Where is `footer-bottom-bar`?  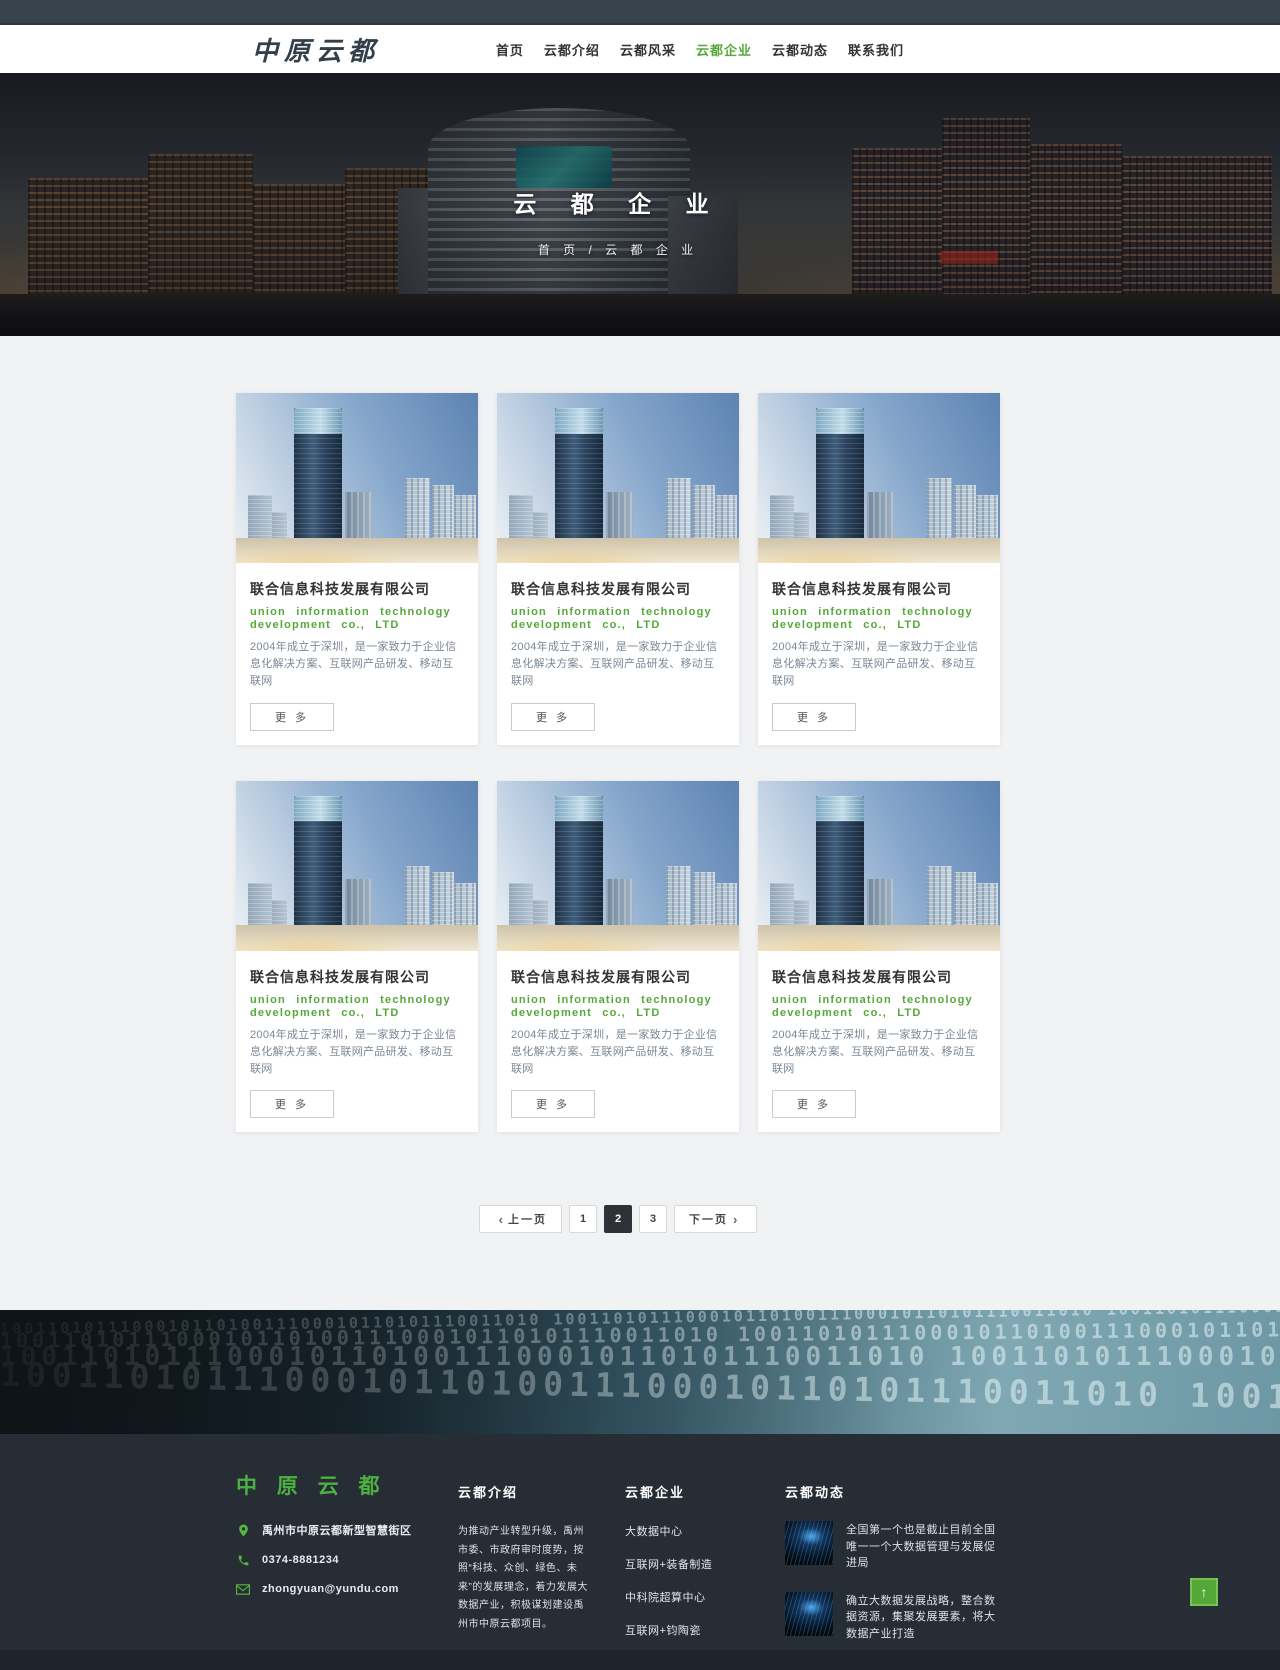
footer-bottom-bar is located at coordinates (640, 1660).